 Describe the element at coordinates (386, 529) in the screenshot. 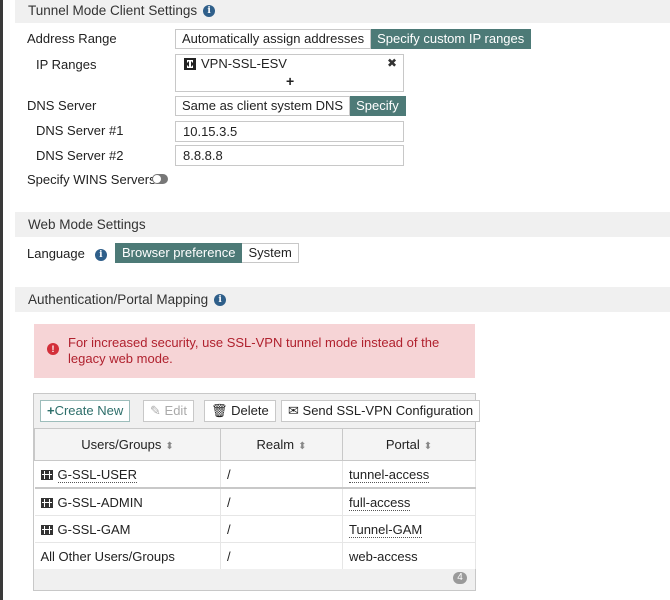

I see `portal-name: Tunnel-GAM` at that location.